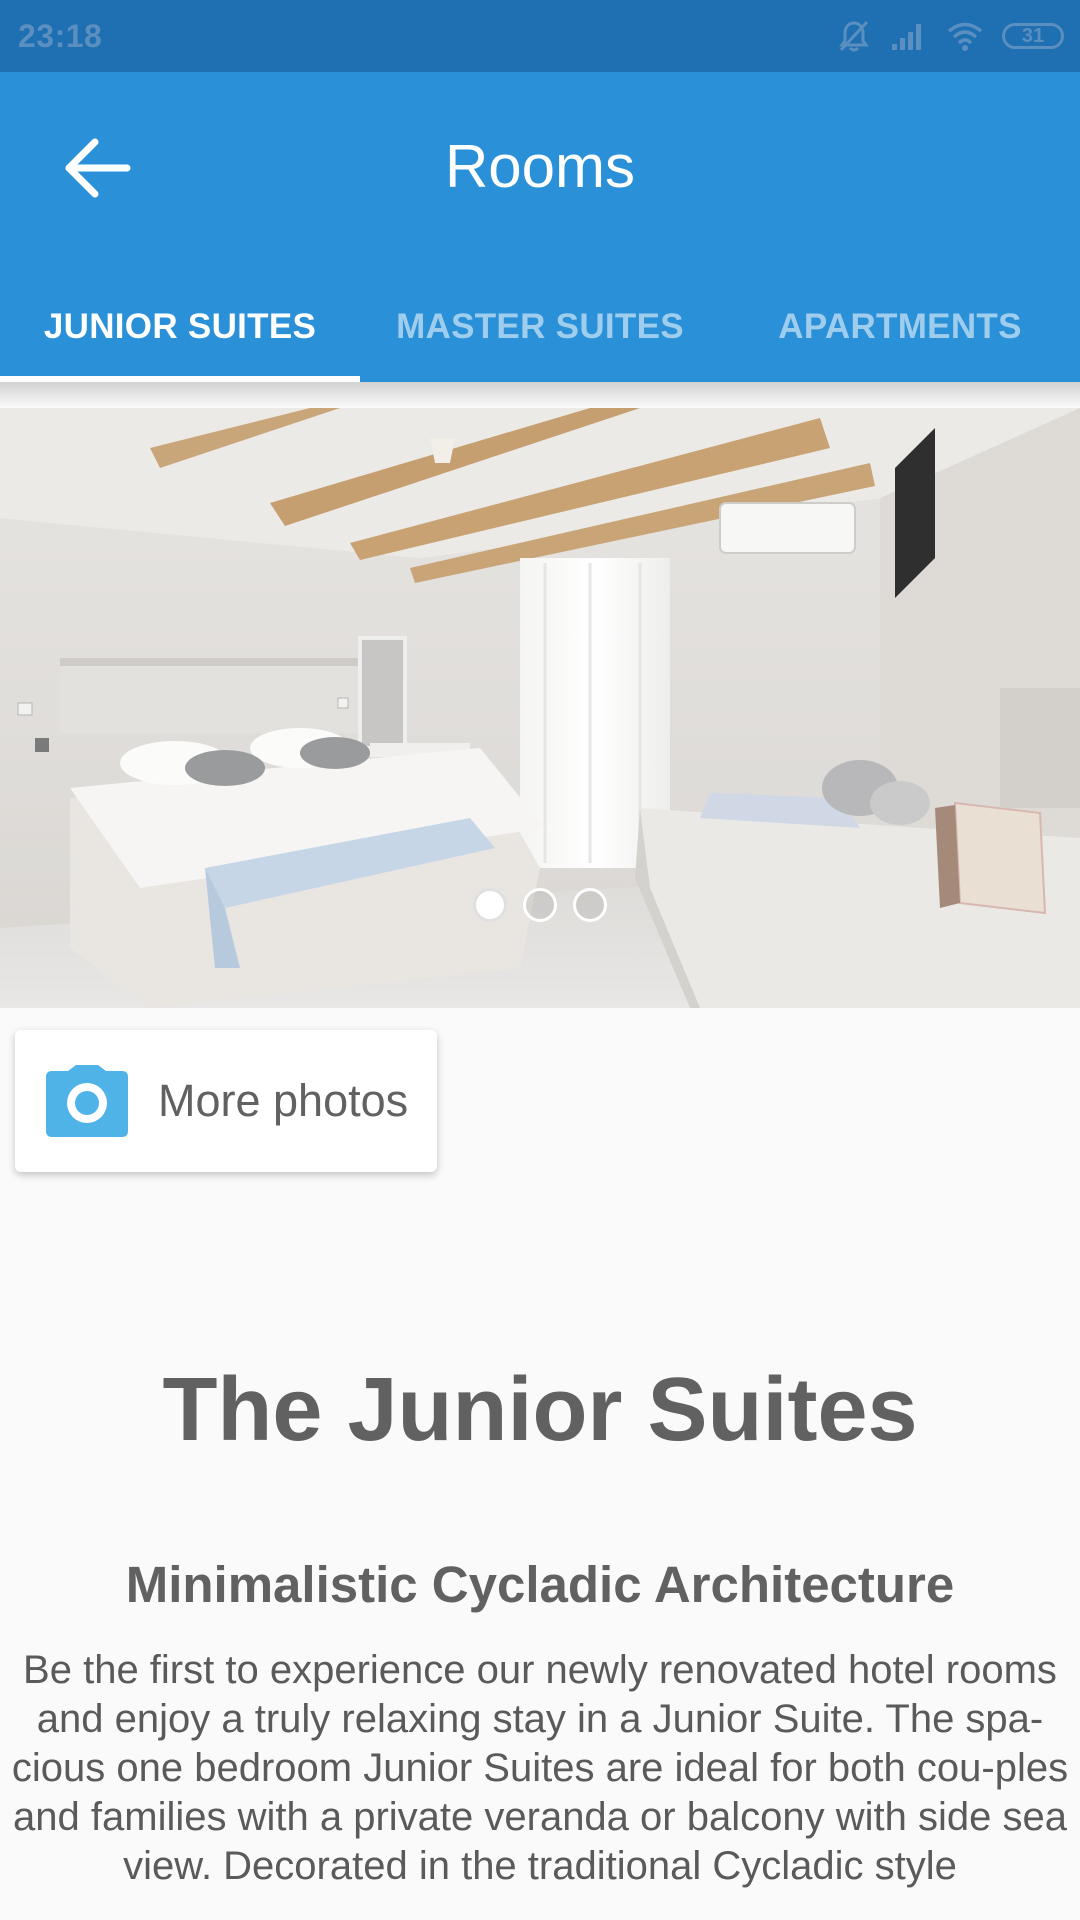 Image resolution: width=1080 pixels, height=1920 pixels. What do you see at coordinates (87, 1101) in the screenshot?
I see `camera-icon` at bounding box center [87, 1101].